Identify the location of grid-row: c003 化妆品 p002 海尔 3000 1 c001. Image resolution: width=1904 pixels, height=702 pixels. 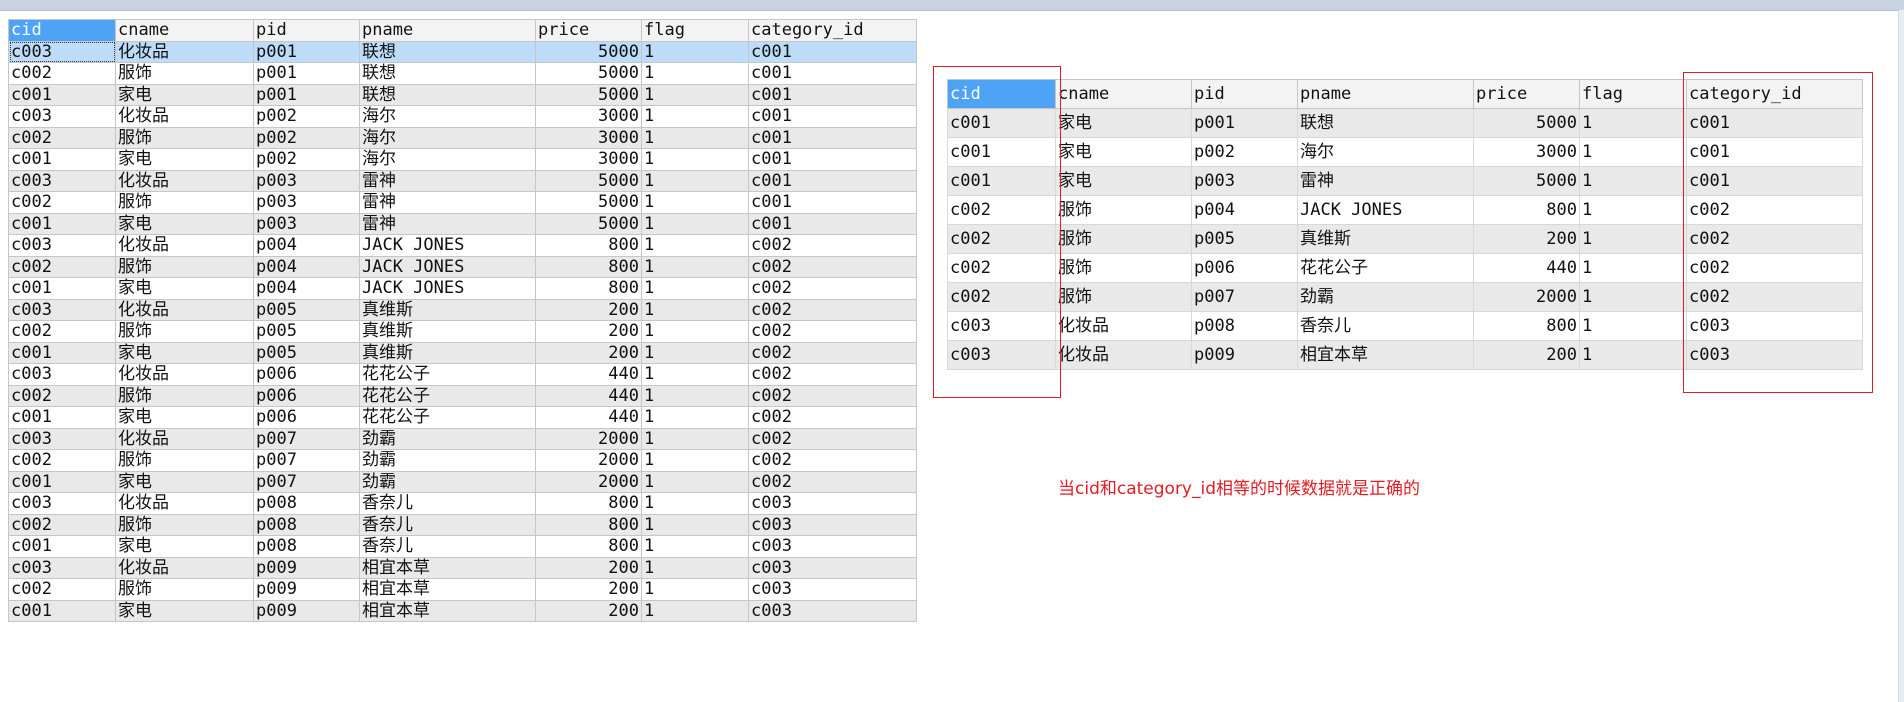
(462, 116).